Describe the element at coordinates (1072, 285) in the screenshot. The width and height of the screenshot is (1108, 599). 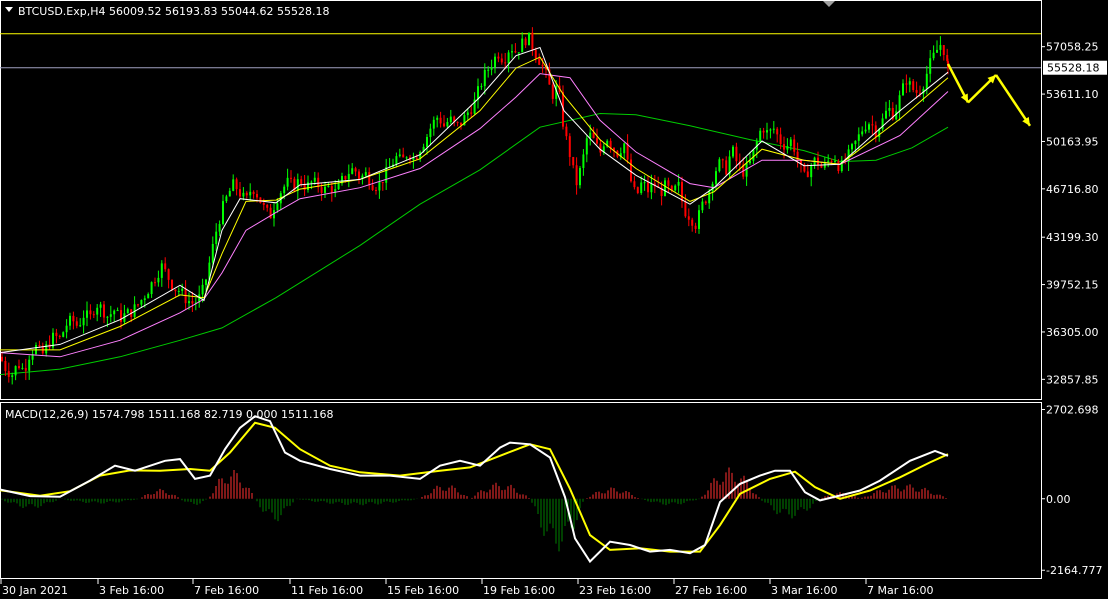
I see `price-tick-label: 39752.15` at that location.